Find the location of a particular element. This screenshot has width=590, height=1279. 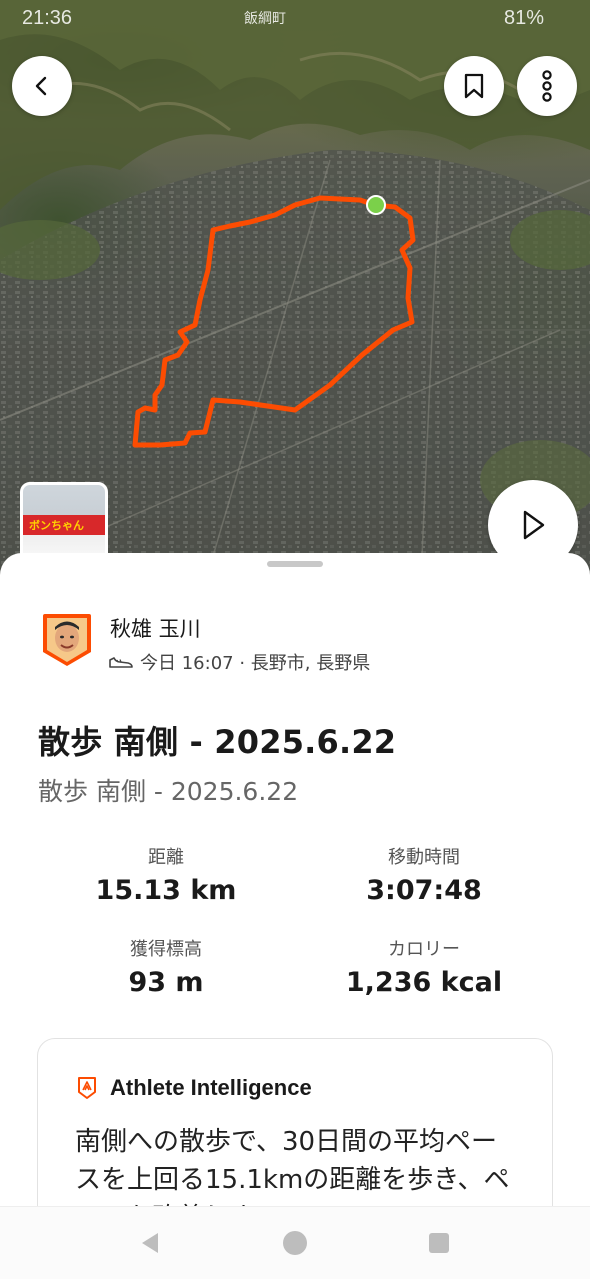

stat-moving-time: 移動時間 3:07:48 is located at coordinates (424, 874).